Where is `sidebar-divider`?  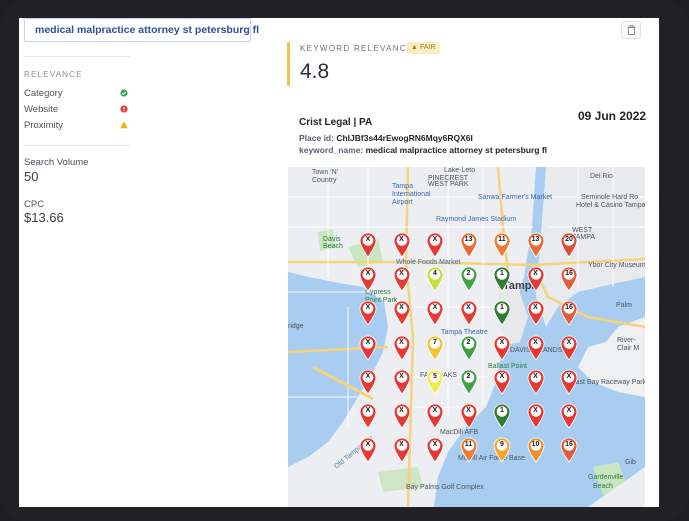 sidebar-divider is located at coordinates (77, 145).